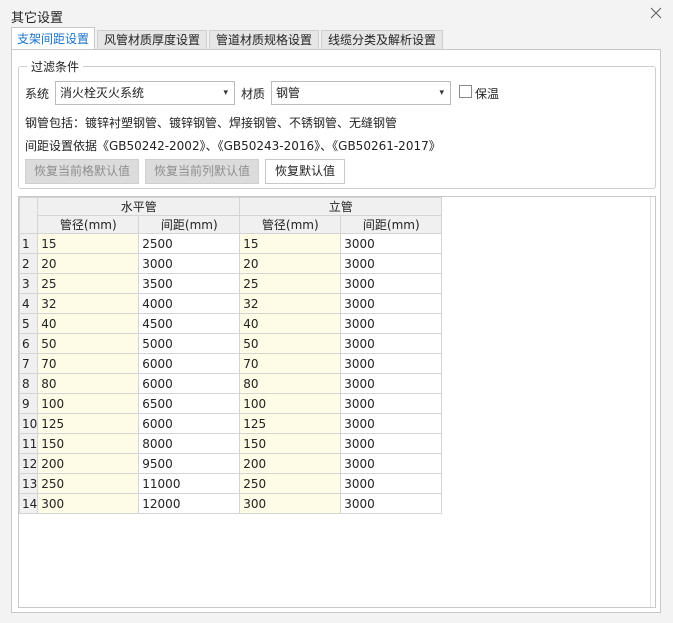 The image size is (673, 623). What do you see at coordinates (290, 303) in the screenshot?
I see `vertical-diameter-cell: 32` at bounding box center [290, 303].